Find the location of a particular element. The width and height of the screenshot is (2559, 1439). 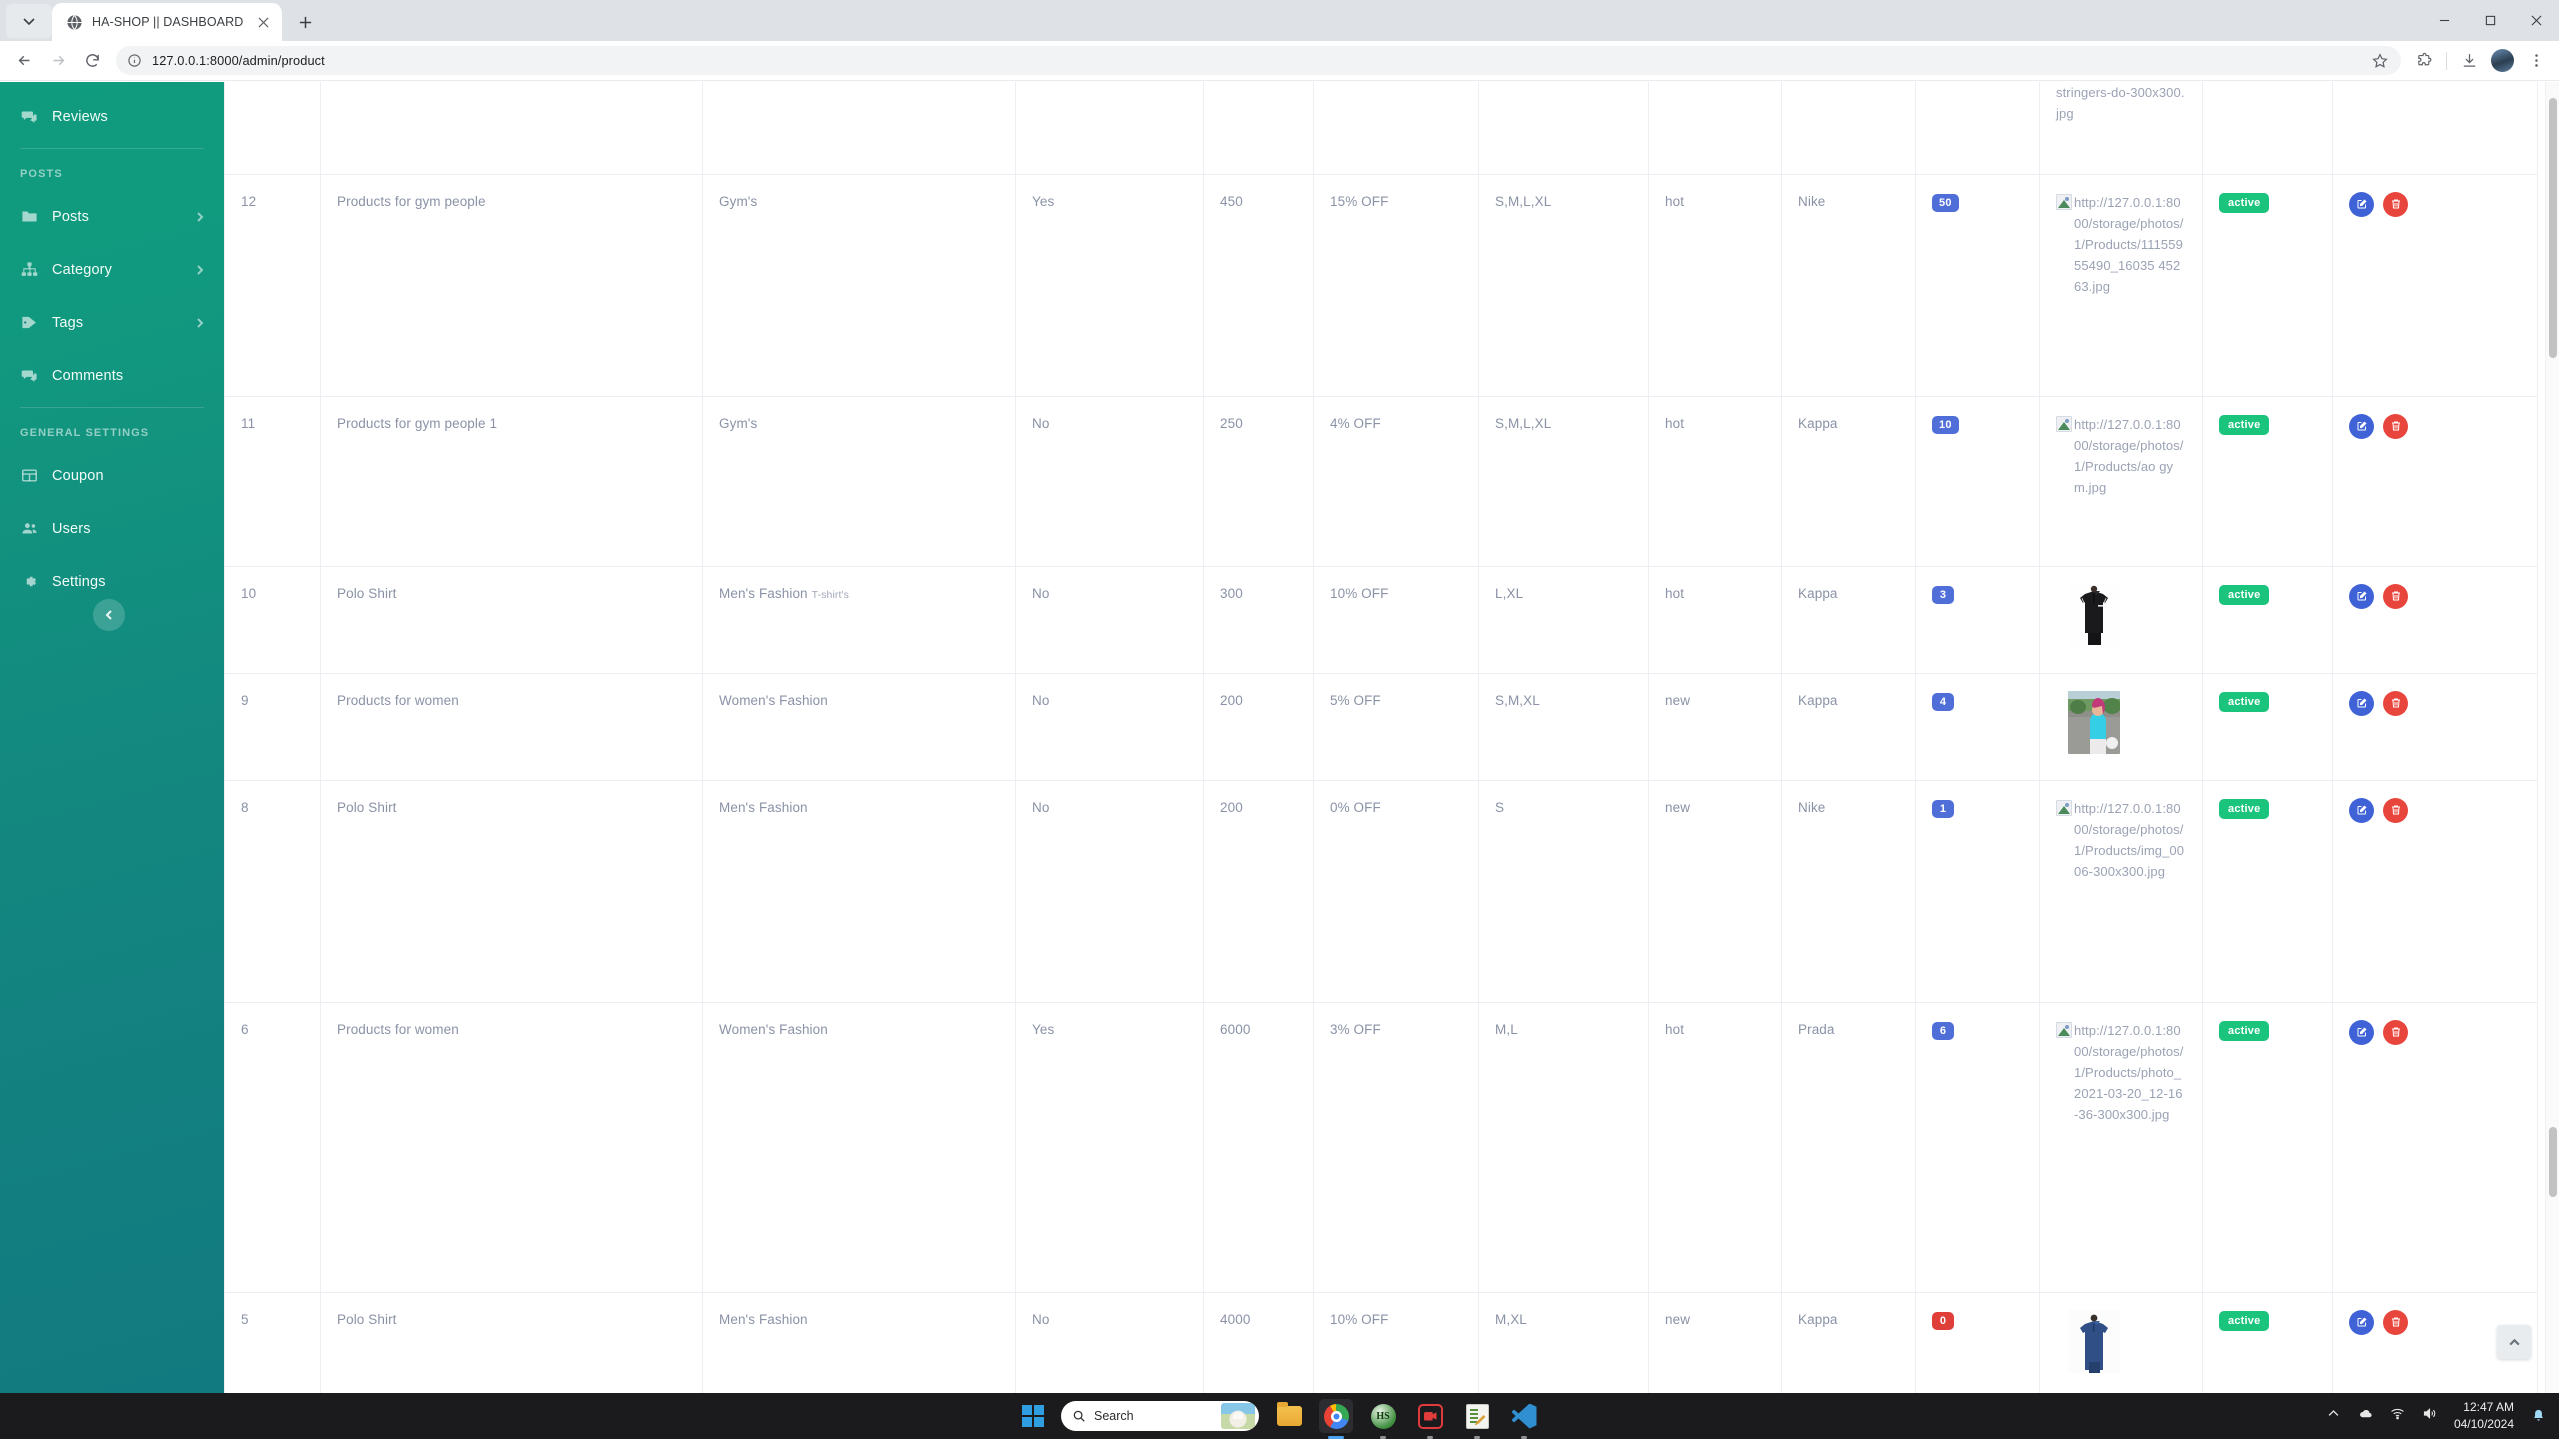

taskbar-hs-app: HS is located at coordinates (1383, 1419).